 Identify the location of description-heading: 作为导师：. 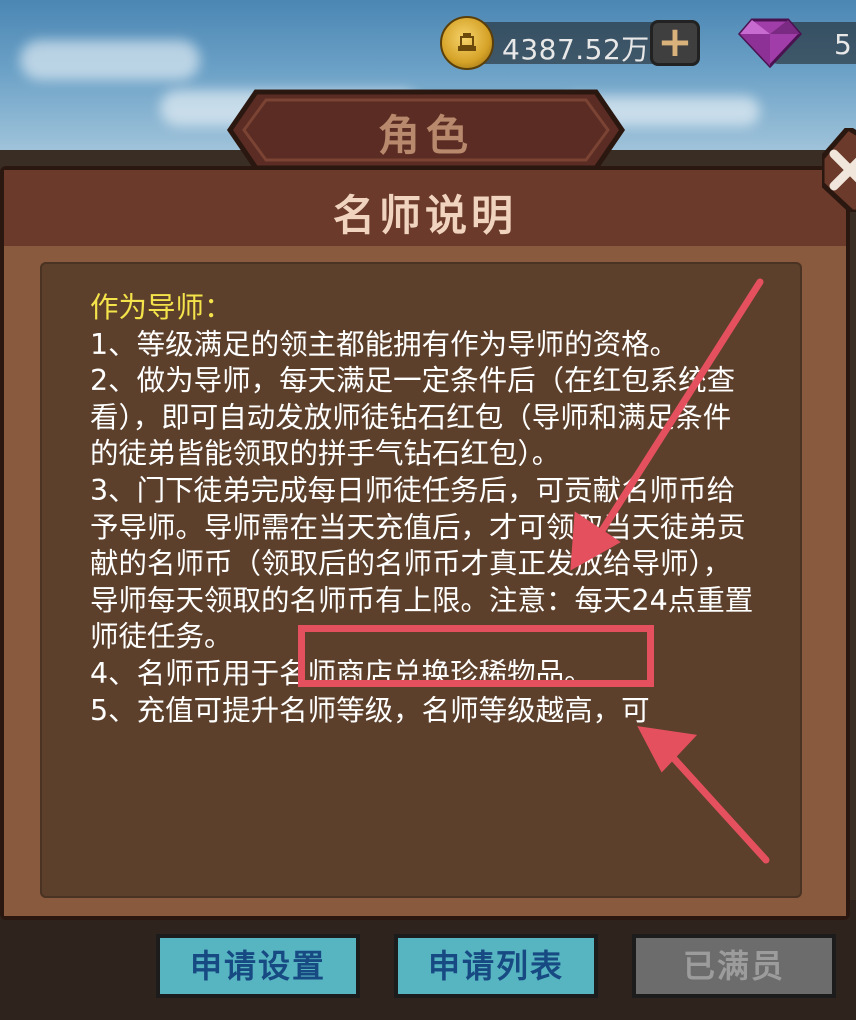
(161, 307).